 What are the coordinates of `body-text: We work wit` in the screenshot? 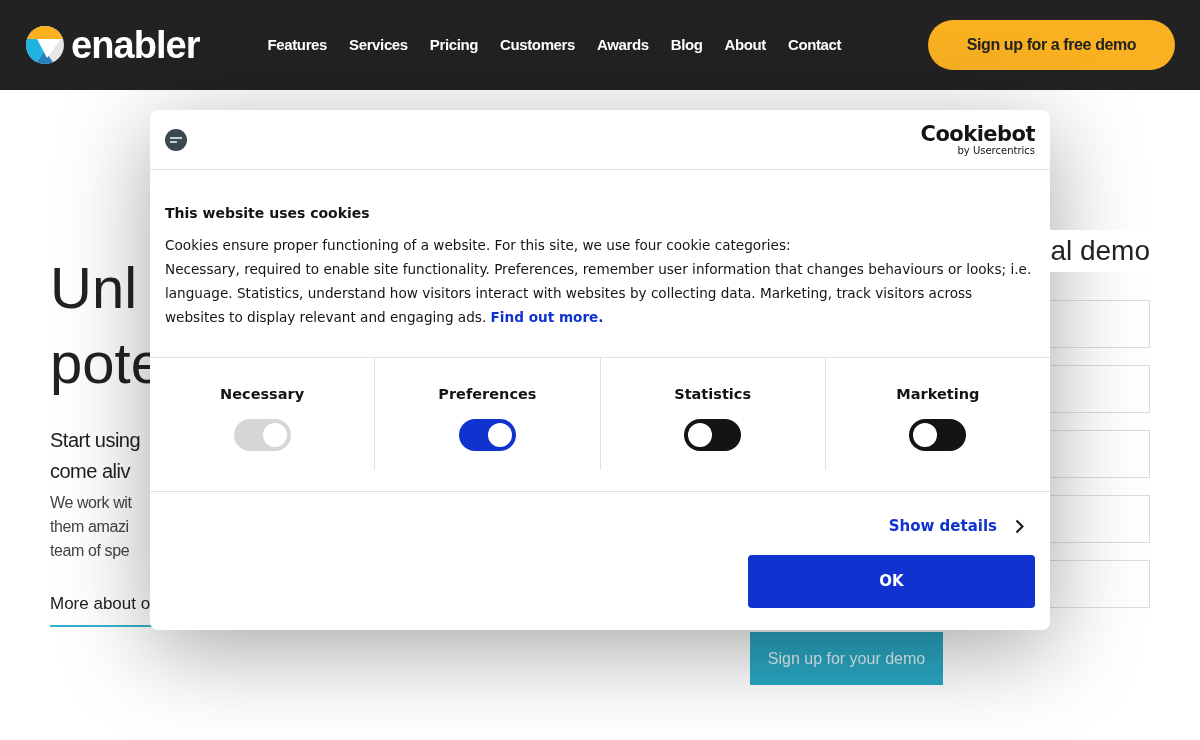 It's located at (91, 503).